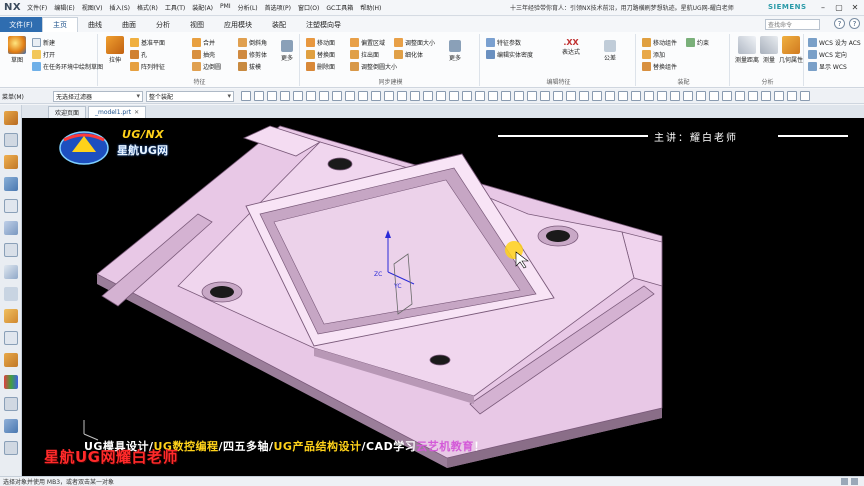  I want to click on sketch-button: 草图, so click(17, 49).